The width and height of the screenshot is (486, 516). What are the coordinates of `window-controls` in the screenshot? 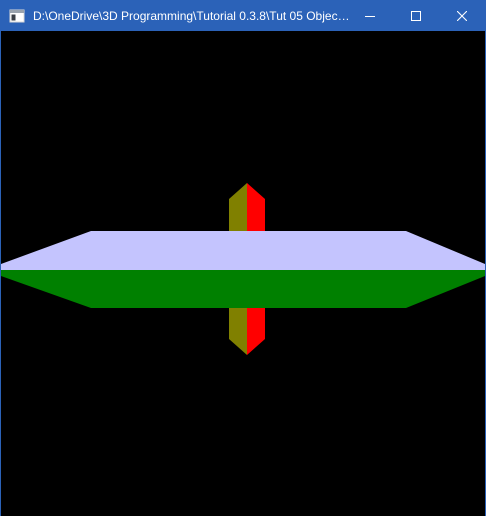 It's located at (416, 16).